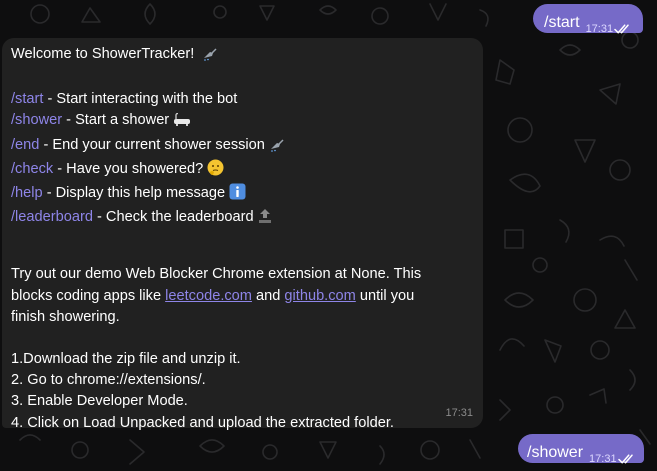  What do you see at coordinates (152, 144) in the screenshot?
I see `command-description: - End your current shower session` at bounding box center [152, 144].